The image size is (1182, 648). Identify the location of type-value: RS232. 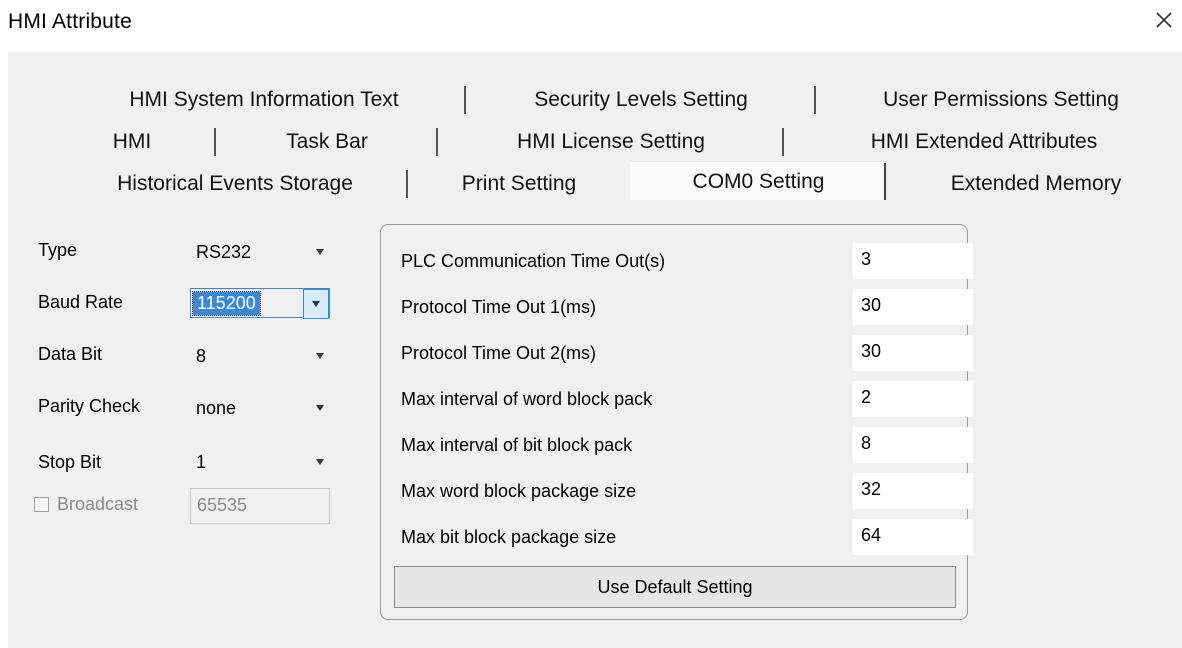
(224, 252).